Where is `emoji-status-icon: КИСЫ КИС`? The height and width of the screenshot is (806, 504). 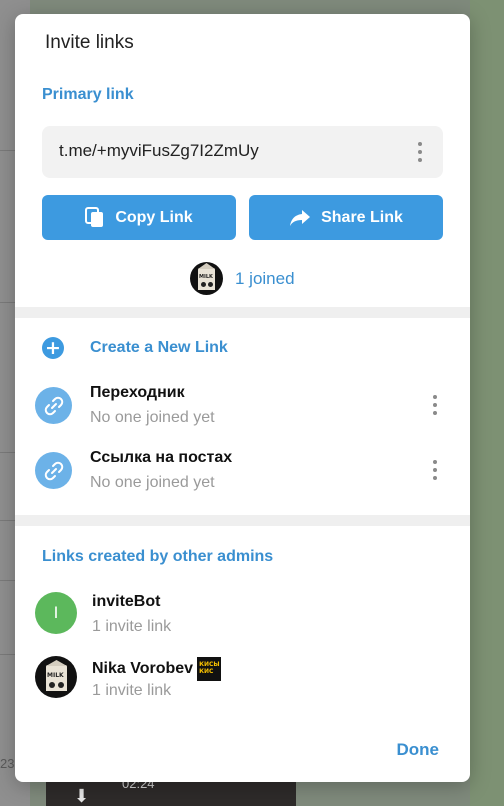 emoji-status-icon: КИСЫ КИС is located at coordinates (209, 669).